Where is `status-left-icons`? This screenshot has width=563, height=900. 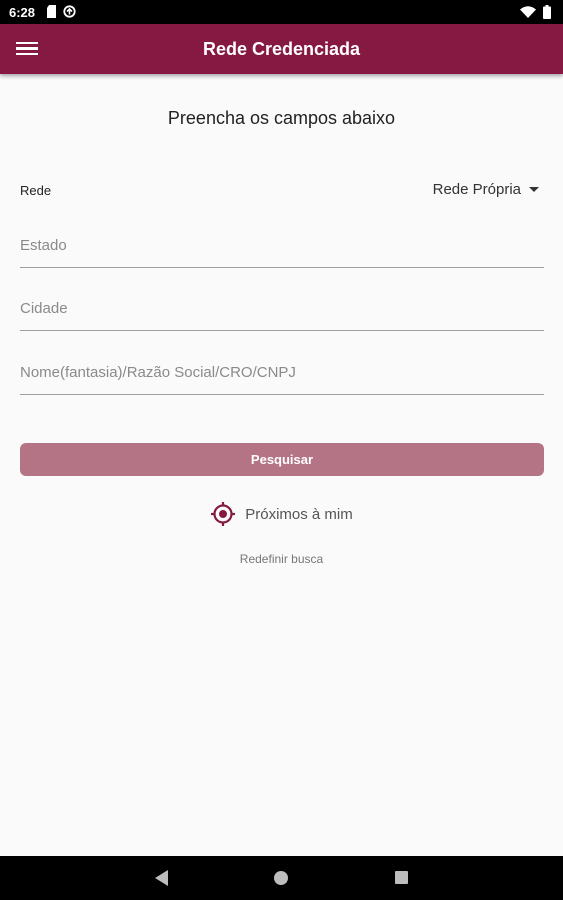
status-left-icons is located at coordinates (61, 11).